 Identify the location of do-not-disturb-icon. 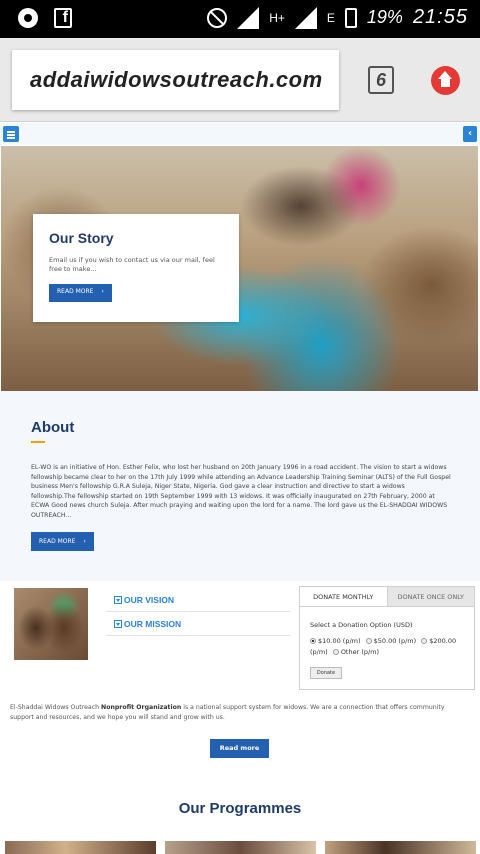
(217, 17).